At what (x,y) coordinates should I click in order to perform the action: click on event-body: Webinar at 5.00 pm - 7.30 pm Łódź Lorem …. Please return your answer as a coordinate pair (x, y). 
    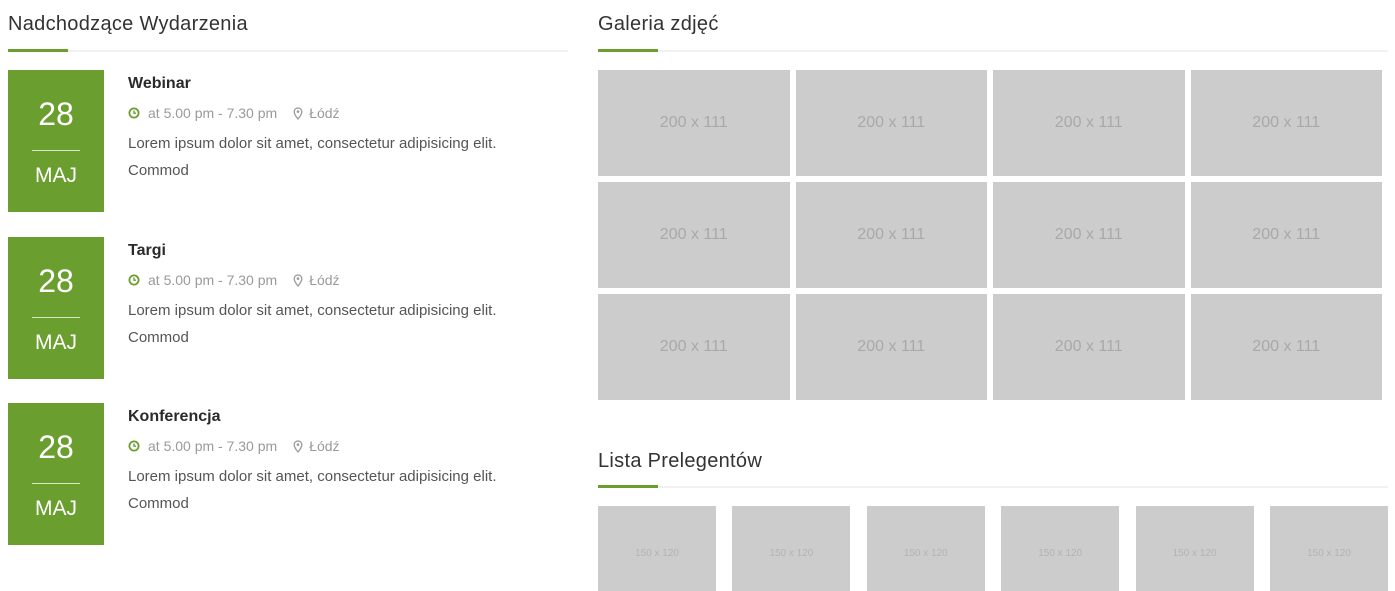
    Looking at the image, I should click on (343, 127).